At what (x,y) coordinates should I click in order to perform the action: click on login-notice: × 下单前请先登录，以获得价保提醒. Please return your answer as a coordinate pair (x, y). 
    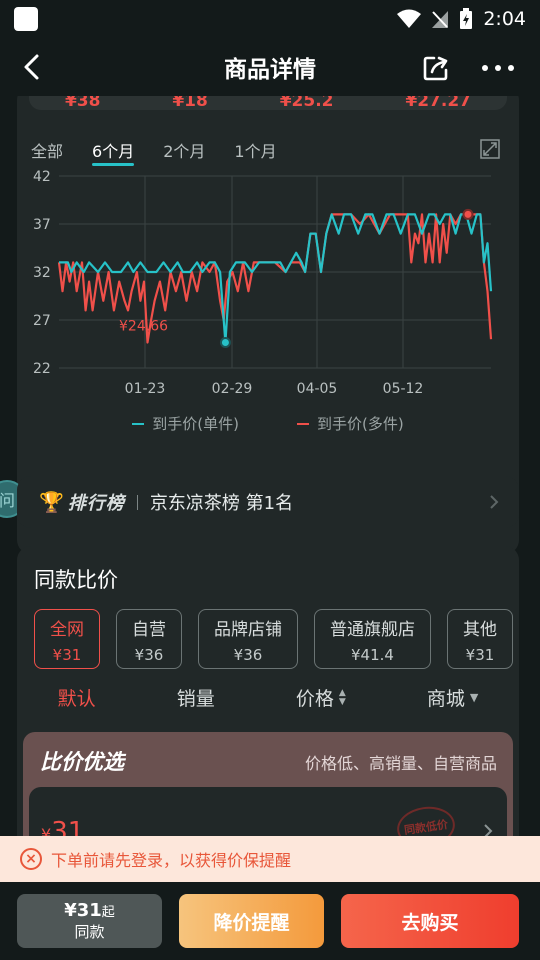
    Looking at the image, I should click on (270, 859).